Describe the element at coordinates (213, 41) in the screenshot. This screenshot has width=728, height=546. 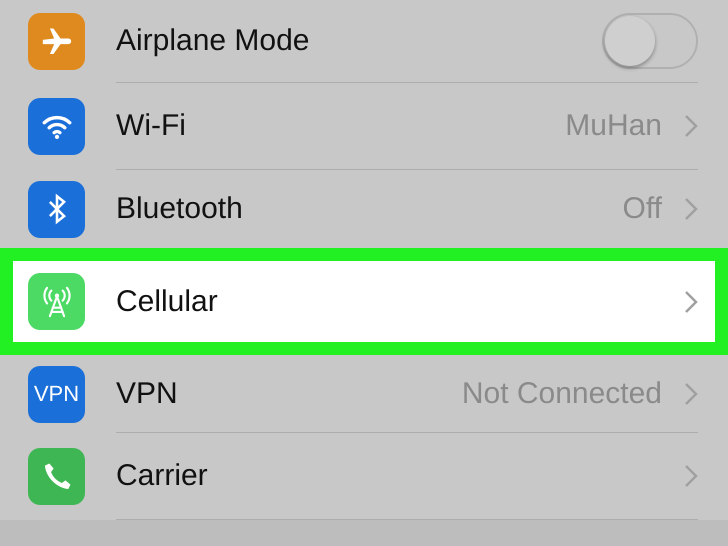
I see `setting-label: Airplane Mode` at that location.